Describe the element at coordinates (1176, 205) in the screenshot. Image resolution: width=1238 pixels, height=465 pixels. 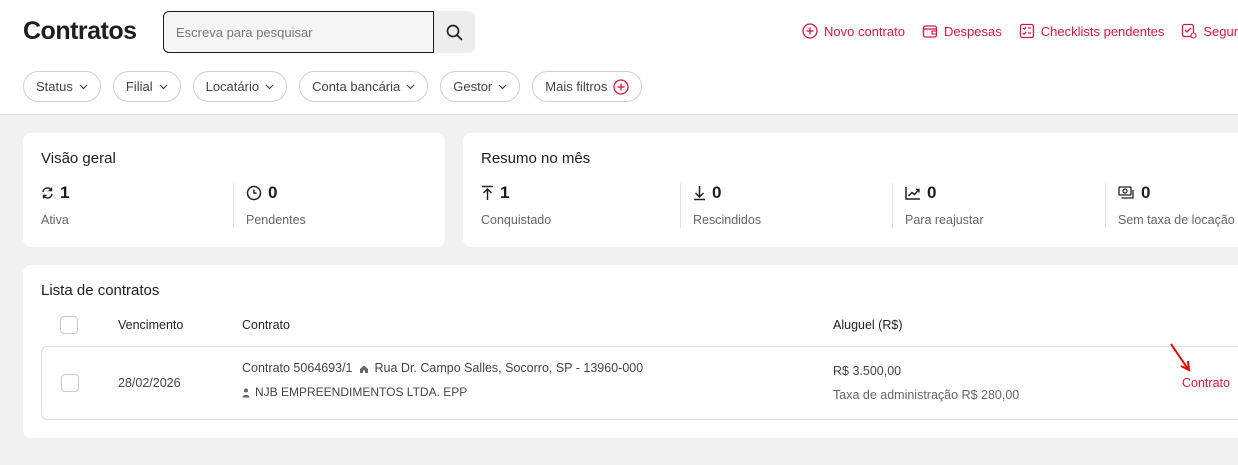
I see `stat-no-fee: 0 Sem taxa de locação` at that location.